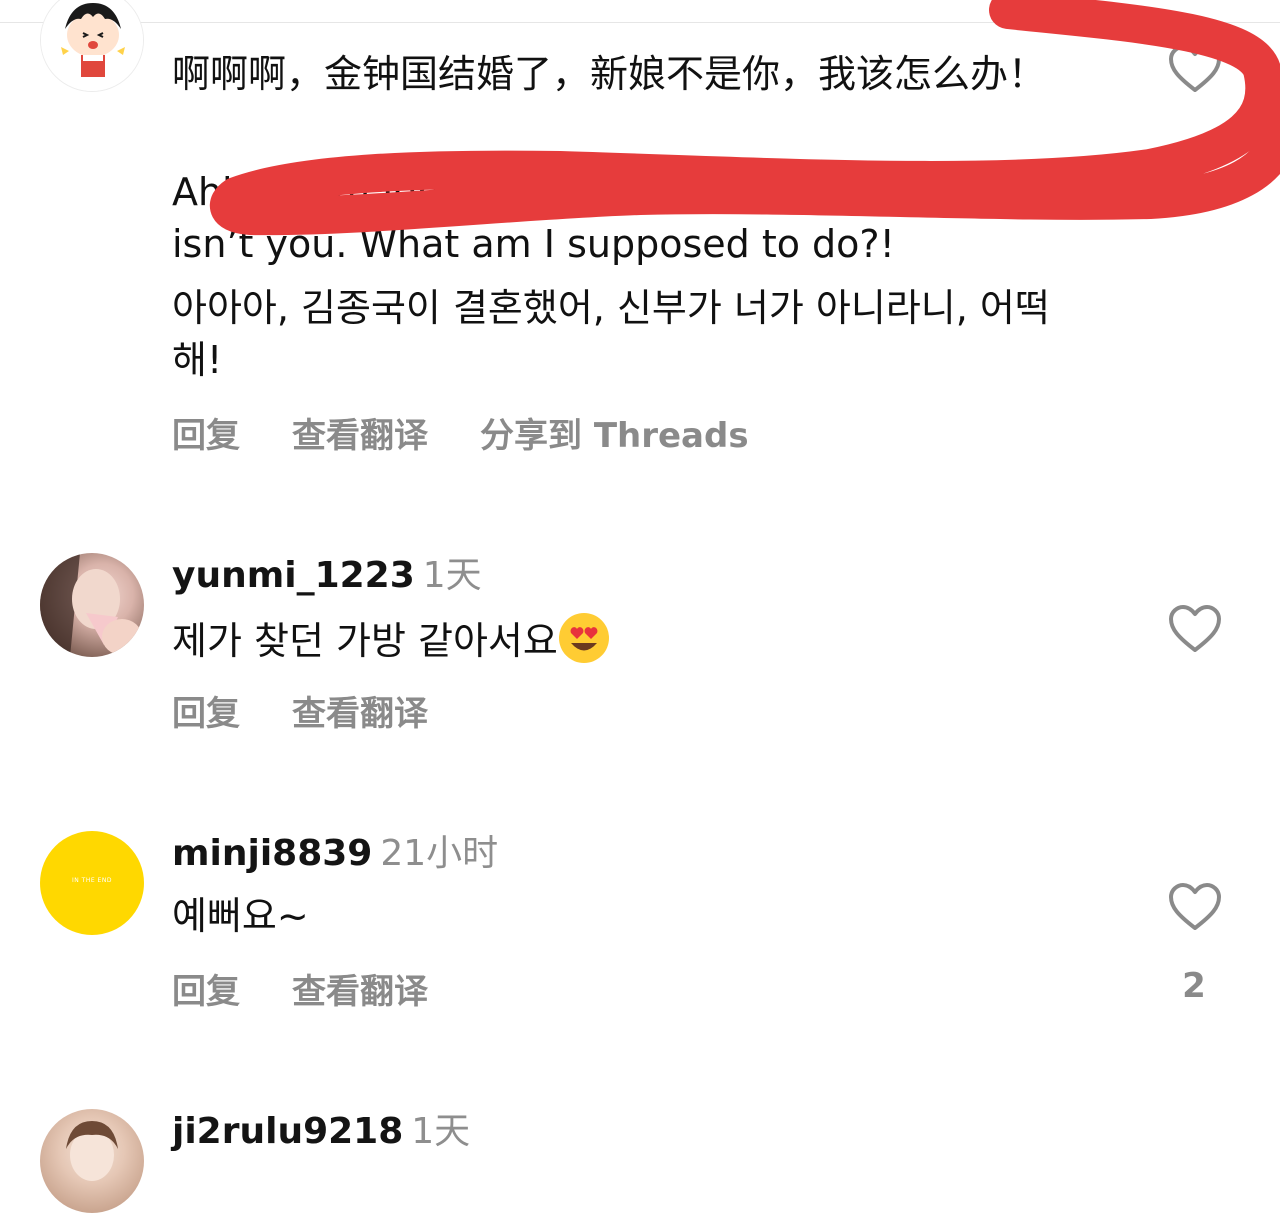 The width and height of the screenshot is (1280, 1213). I want to click on avatar: IN THE END, so click(92, 883).